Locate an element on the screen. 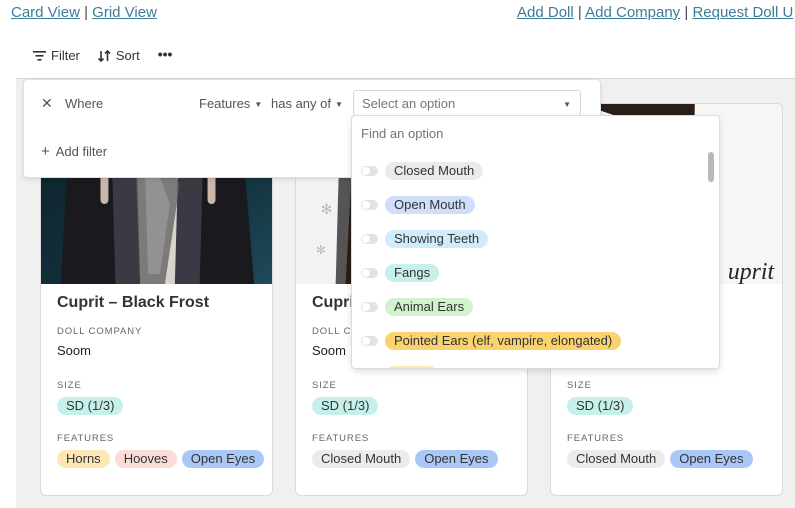  sort-icon is located at coordinates (104, 55).